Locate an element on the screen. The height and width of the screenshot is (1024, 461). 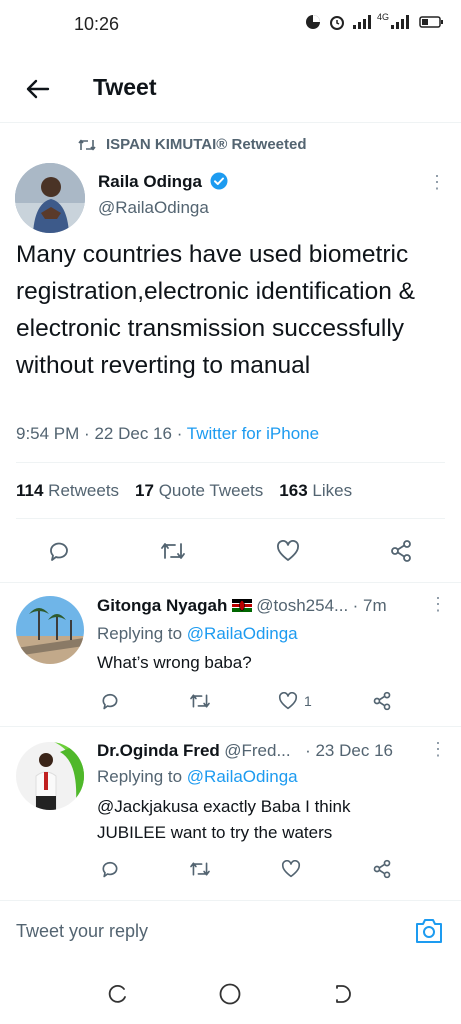
network-type: 4G is located at coordinates (382, 17).